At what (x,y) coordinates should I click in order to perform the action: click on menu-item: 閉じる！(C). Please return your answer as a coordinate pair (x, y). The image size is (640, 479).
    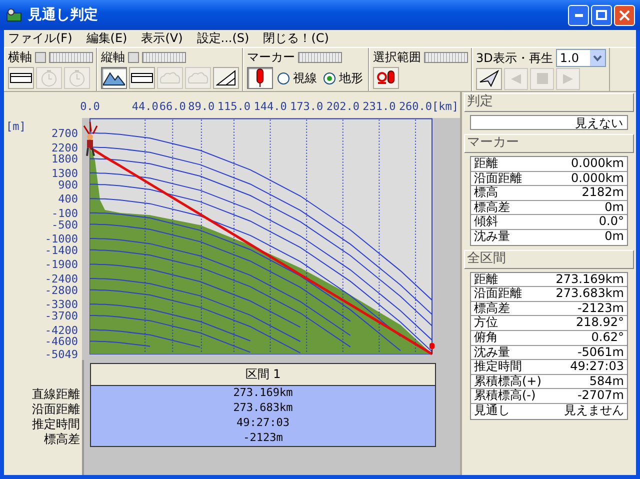
    Looking at the image, I should click on (296, 38).